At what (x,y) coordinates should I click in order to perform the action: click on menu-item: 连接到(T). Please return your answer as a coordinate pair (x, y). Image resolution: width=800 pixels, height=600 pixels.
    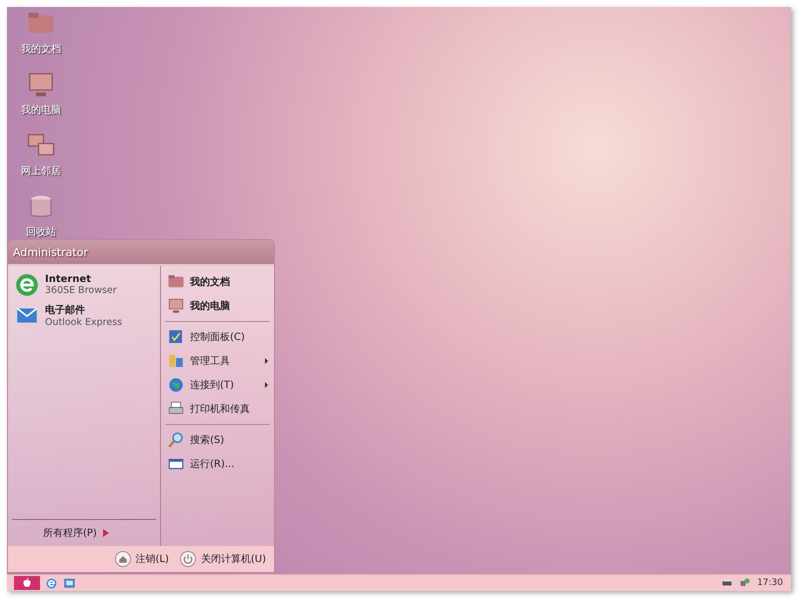
    Looking at the image, I should click on (217, 385).